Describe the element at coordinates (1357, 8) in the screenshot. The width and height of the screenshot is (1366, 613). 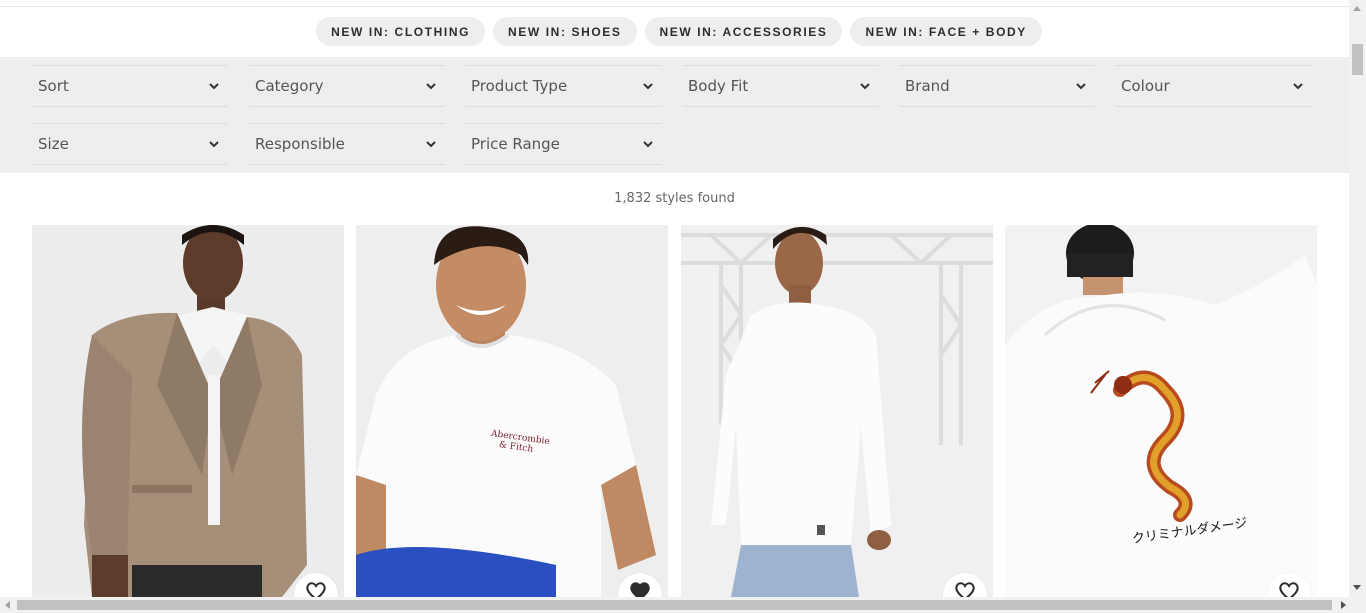
I see `scroll-up-arrow-icon` at that location.